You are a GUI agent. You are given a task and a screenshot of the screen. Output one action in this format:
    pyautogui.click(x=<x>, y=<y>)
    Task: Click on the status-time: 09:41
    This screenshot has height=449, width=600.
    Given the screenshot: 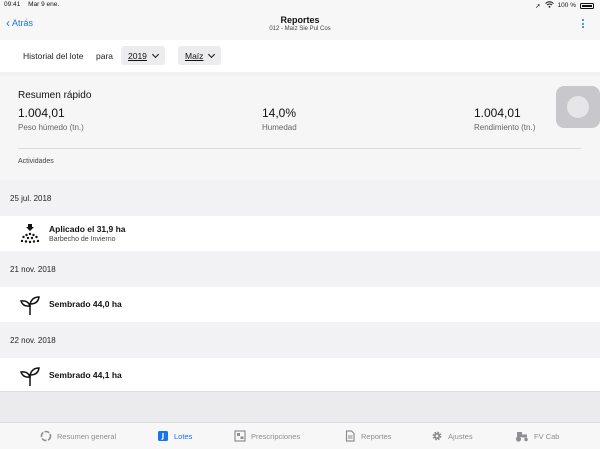 What is the action you would take?
    pyautogui.click(x=12, y=4)
    